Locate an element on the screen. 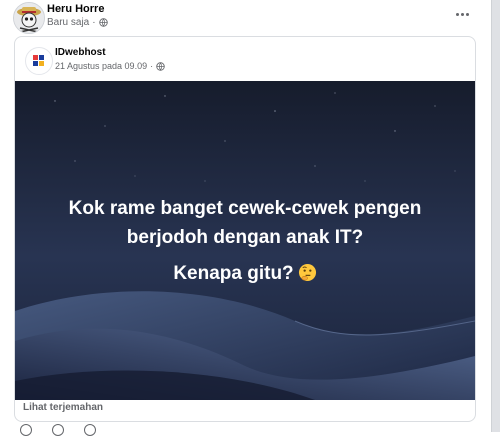 Image resolution: width=500 pixels, height=436 pixels. image-text-line1: Kok rame banget cewek-cewek pengen is located at coordinates (245, 208).